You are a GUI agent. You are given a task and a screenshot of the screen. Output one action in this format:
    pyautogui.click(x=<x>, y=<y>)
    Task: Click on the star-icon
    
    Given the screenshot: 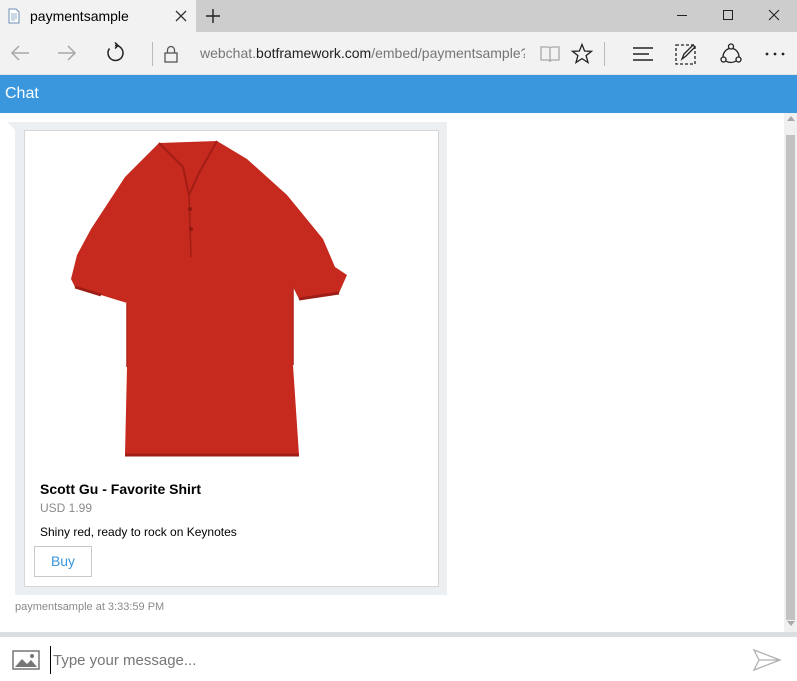 What is the action you would take?
    pyautogui.click(x=582, y=54)
    